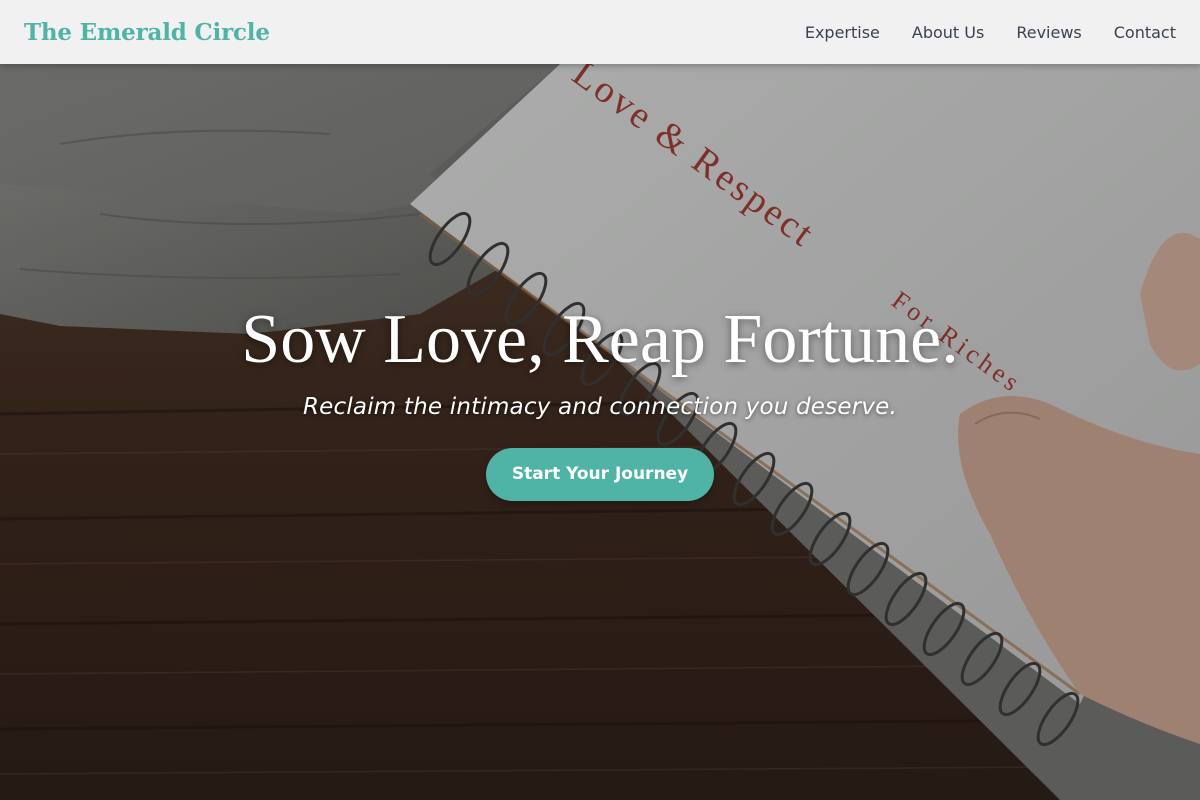  What do you see at coordinates (1048, 32) in the screenshot?
I see `nav-link-reviews: Reviews` at bounding box center [1048, 32].